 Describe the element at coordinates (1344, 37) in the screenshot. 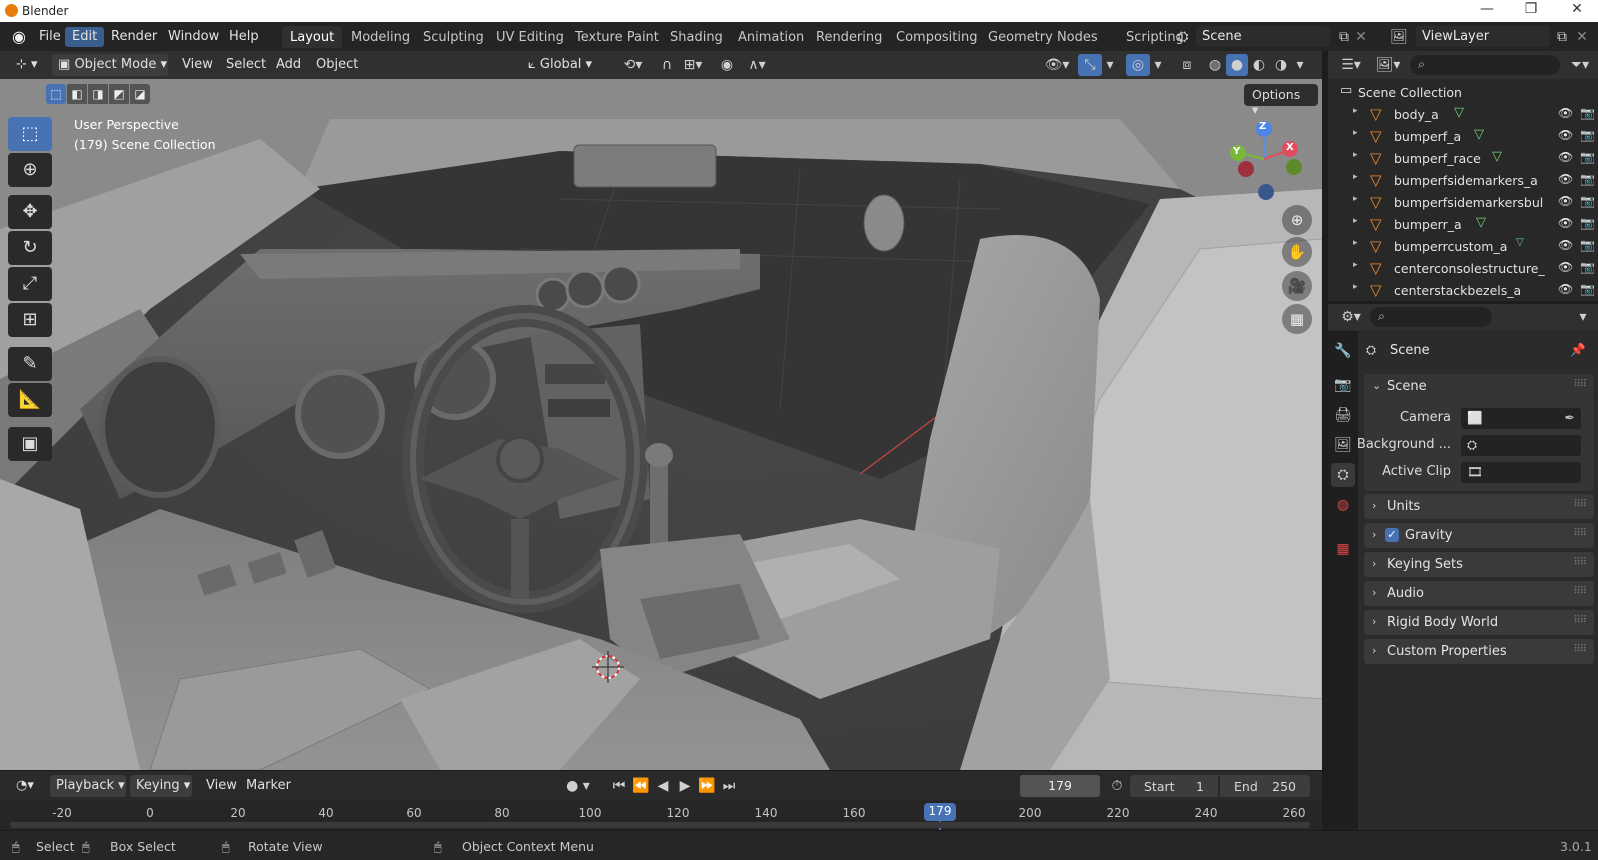

I see `new-scene-icon: ⧉` at that location.